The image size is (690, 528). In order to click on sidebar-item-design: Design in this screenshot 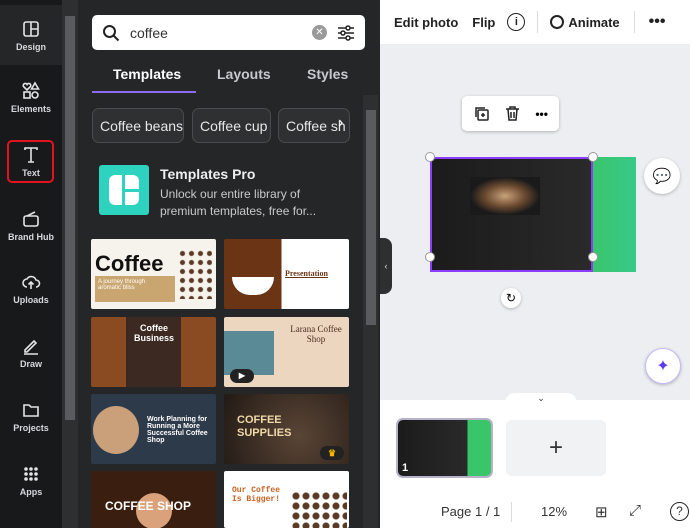, I will do `click(31, 35)`.